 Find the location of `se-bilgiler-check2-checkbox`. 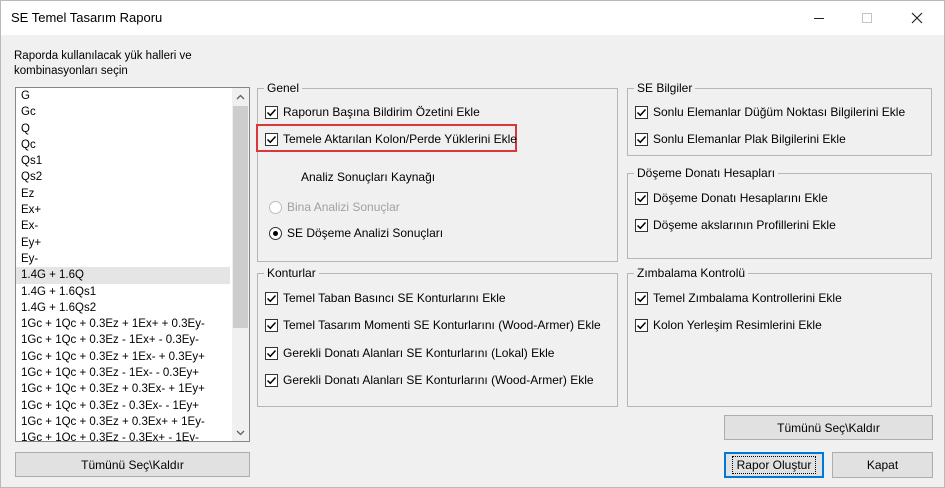

se-bilgiler-check2-checkbox is located at coordinates (641, 139).